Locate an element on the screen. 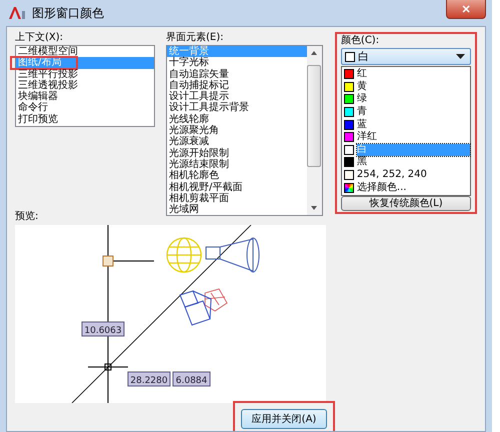  color-option: 蓝 is located at coordinates (406, 124).